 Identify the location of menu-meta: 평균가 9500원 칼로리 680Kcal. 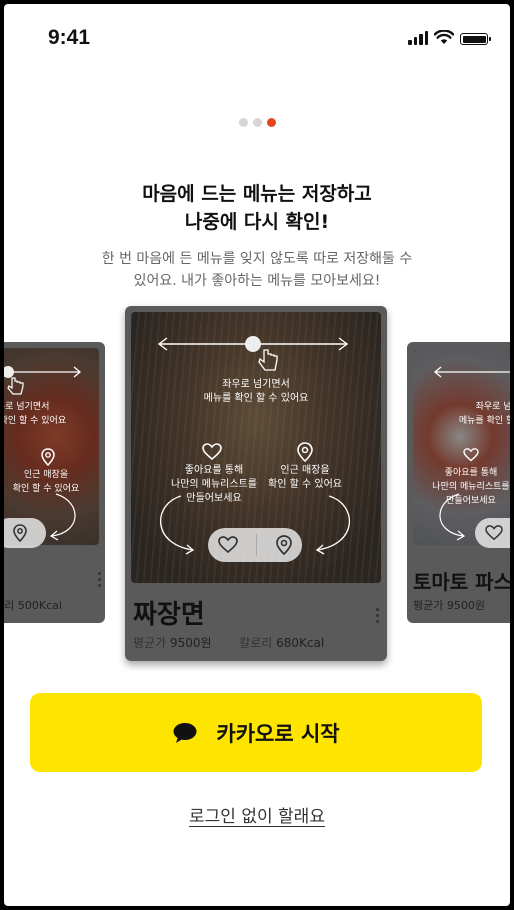
(228, 642).